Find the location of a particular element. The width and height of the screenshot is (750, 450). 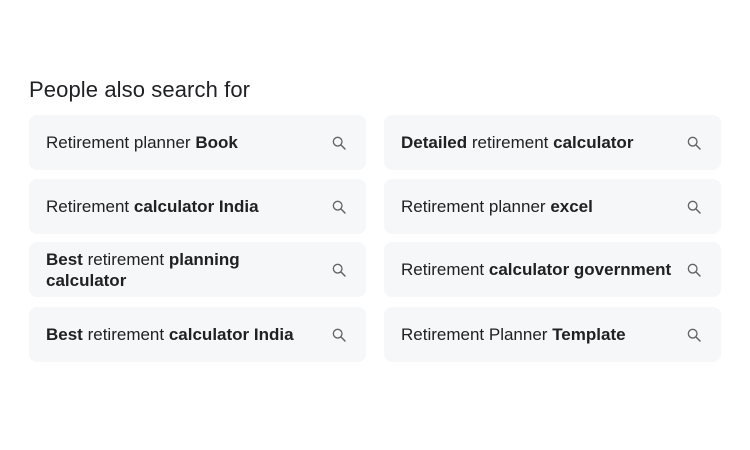

related-search-chip: Retirement planner excel is located at coordinates (552, 206).